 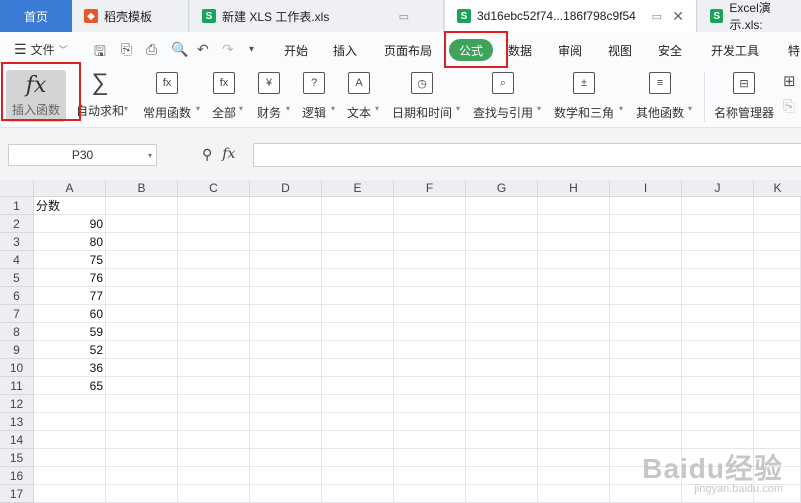 I want to click on row-header: 14, so click(x=17, y=440).